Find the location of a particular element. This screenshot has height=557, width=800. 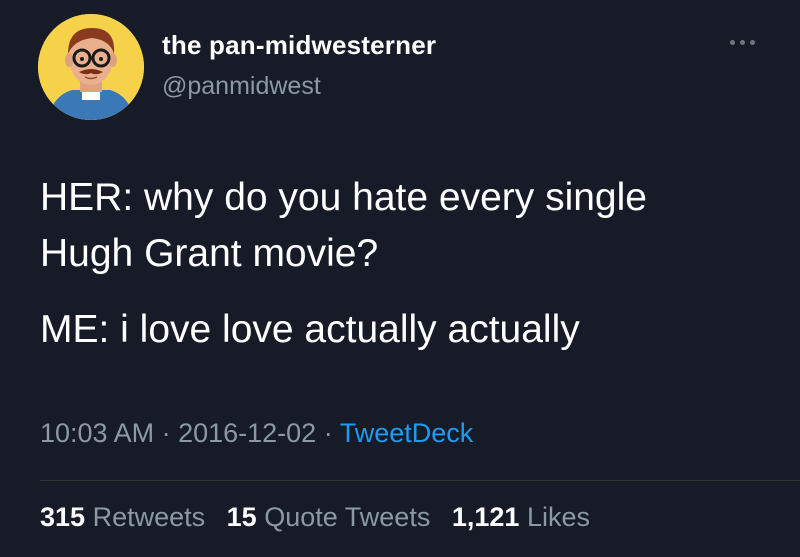

quote-tweets-count: 15 is located at coordinates (241, 517).